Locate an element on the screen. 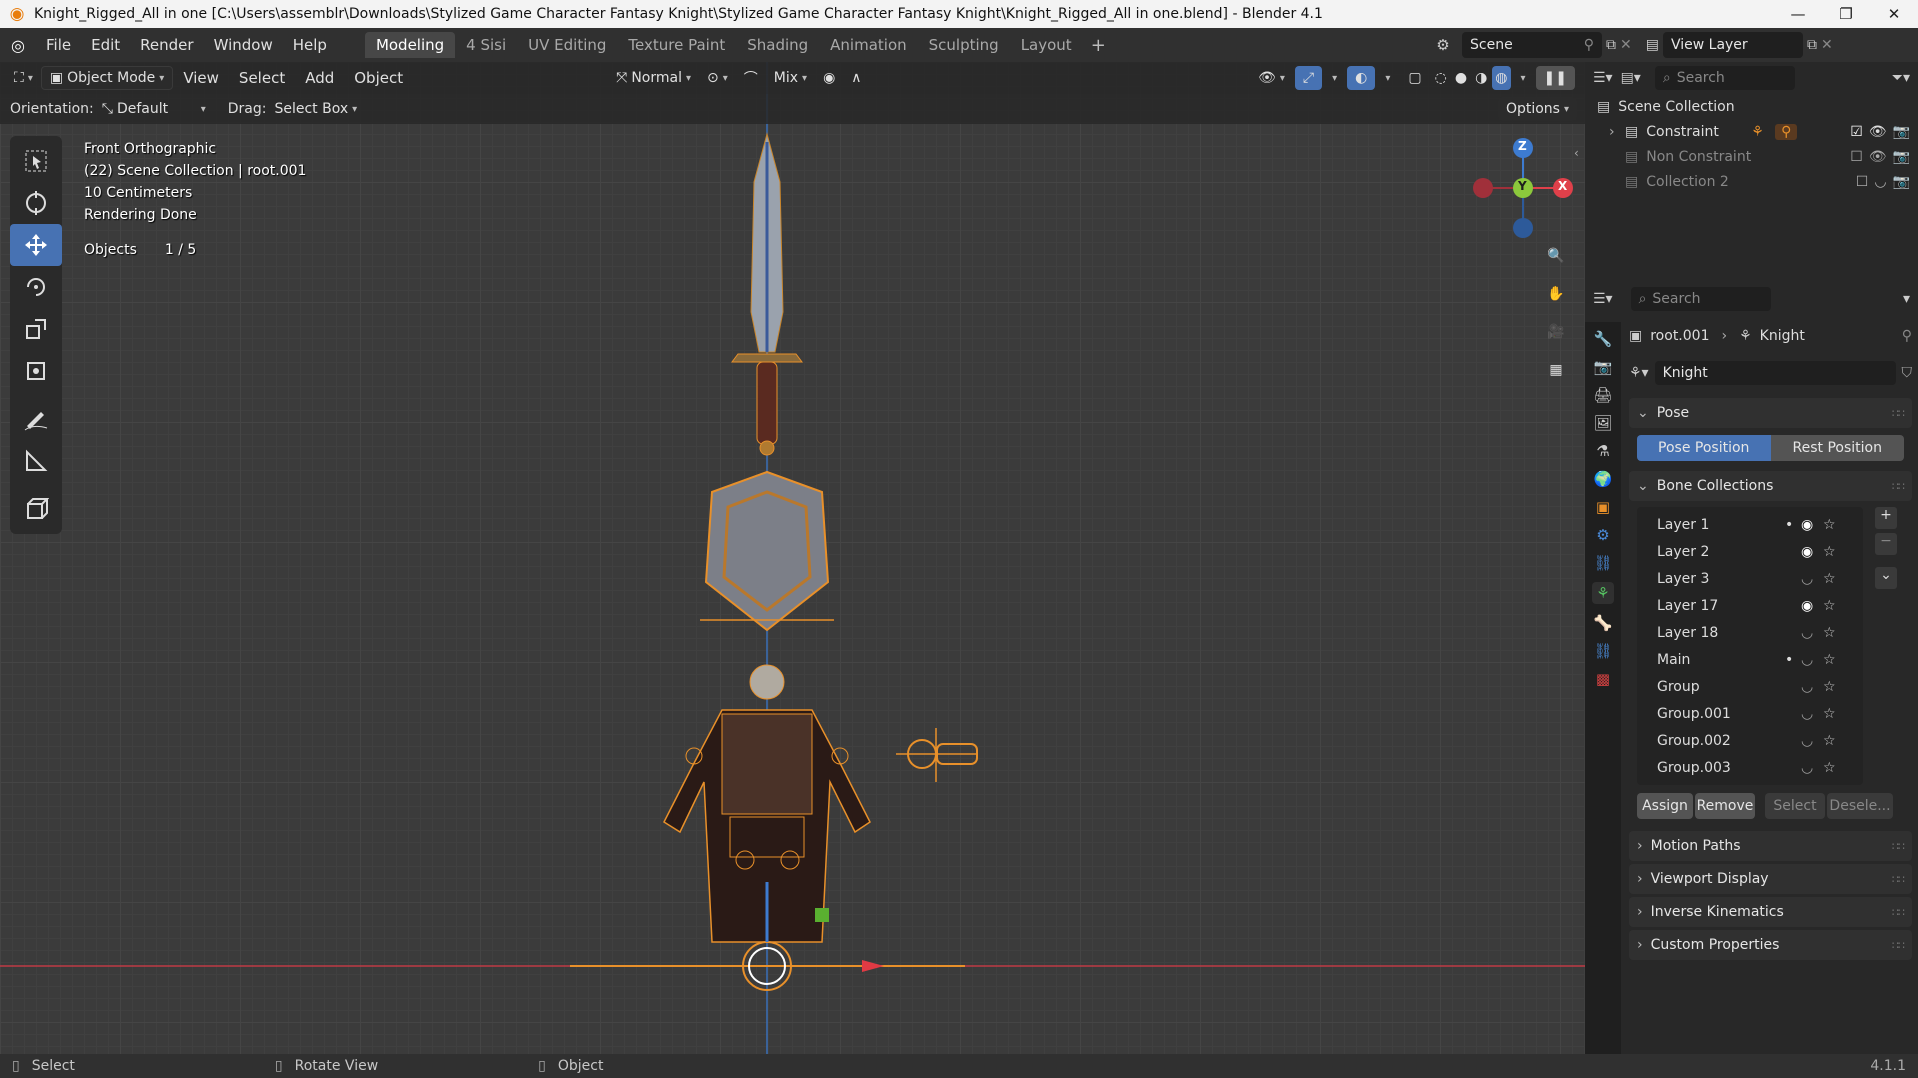 This screenshot has width=1918, height=1078. rest-position-button: Rest Position is located at coordinates (1837, 448).